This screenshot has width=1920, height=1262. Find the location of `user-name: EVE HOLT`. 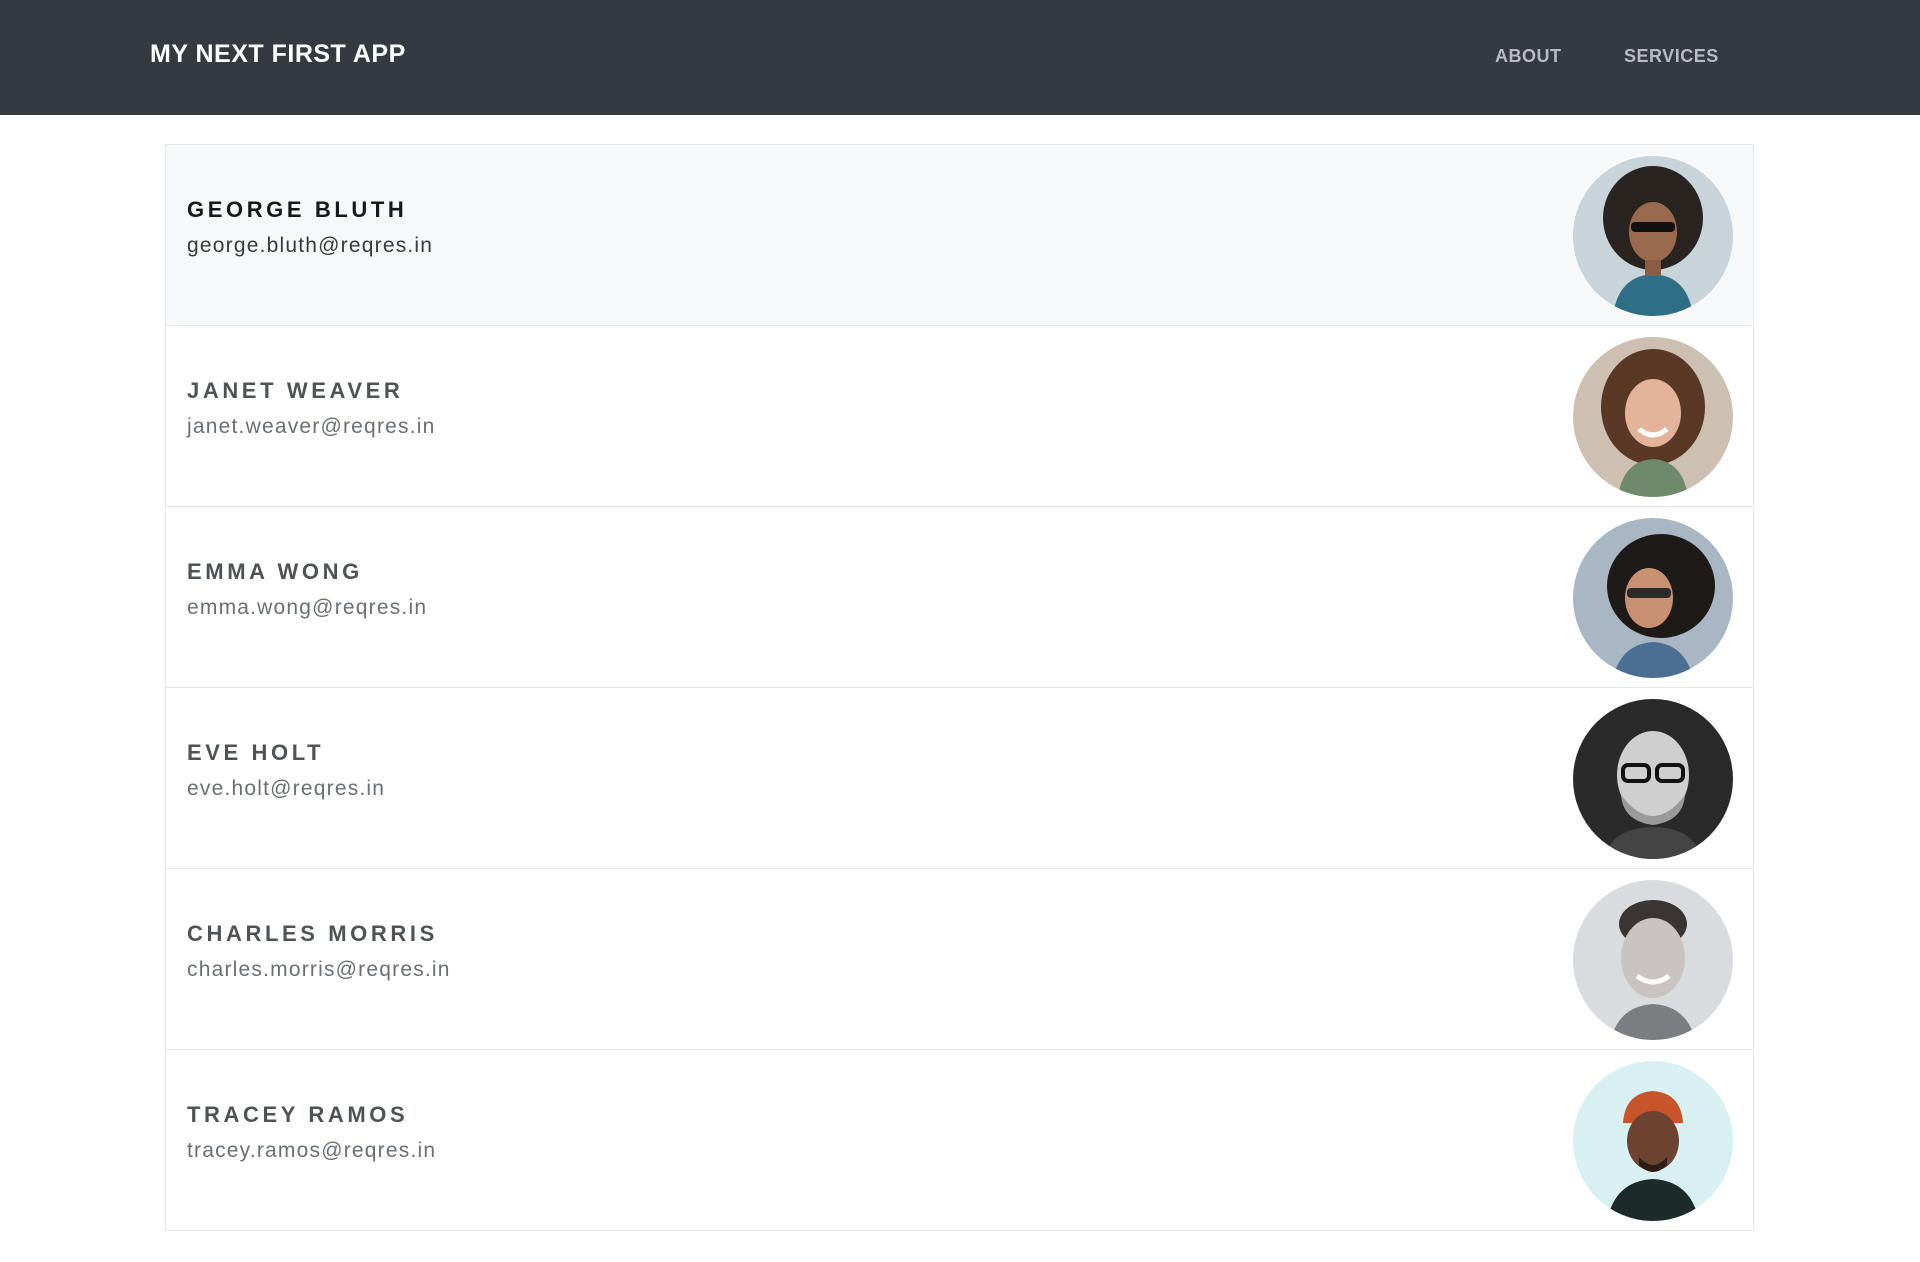

user-name: EVE HOLT is located at coordinates (256, 752).